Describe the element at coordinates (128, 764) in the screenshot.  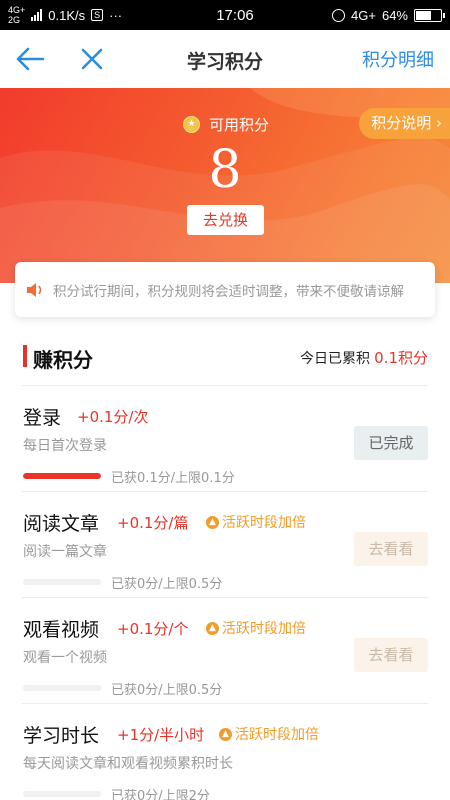
I see `task-description: 每天阅读文章和观看视频累积时长` at that location.